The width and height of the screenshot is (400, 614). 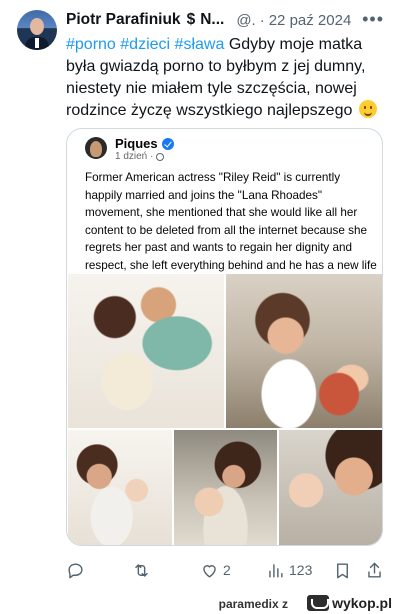 What do you see at coordinates (167, 143) in the screenshot?
I see `verified-badge-icon` at bounding box center [167, 143].